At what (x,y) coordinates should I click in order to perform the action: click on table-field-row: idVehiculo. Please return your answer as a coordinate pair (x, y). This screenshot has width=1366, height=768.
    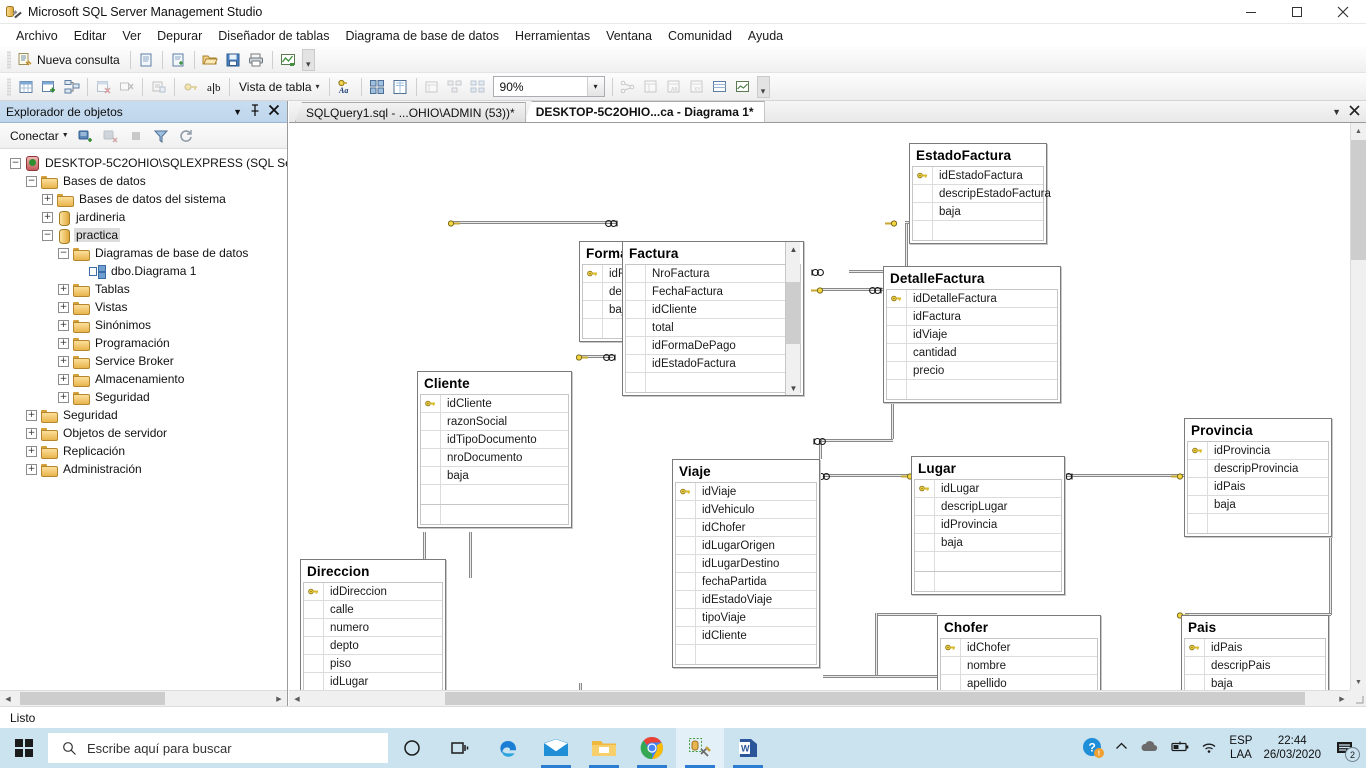
    Looking at the image, I should click on (746, 510).